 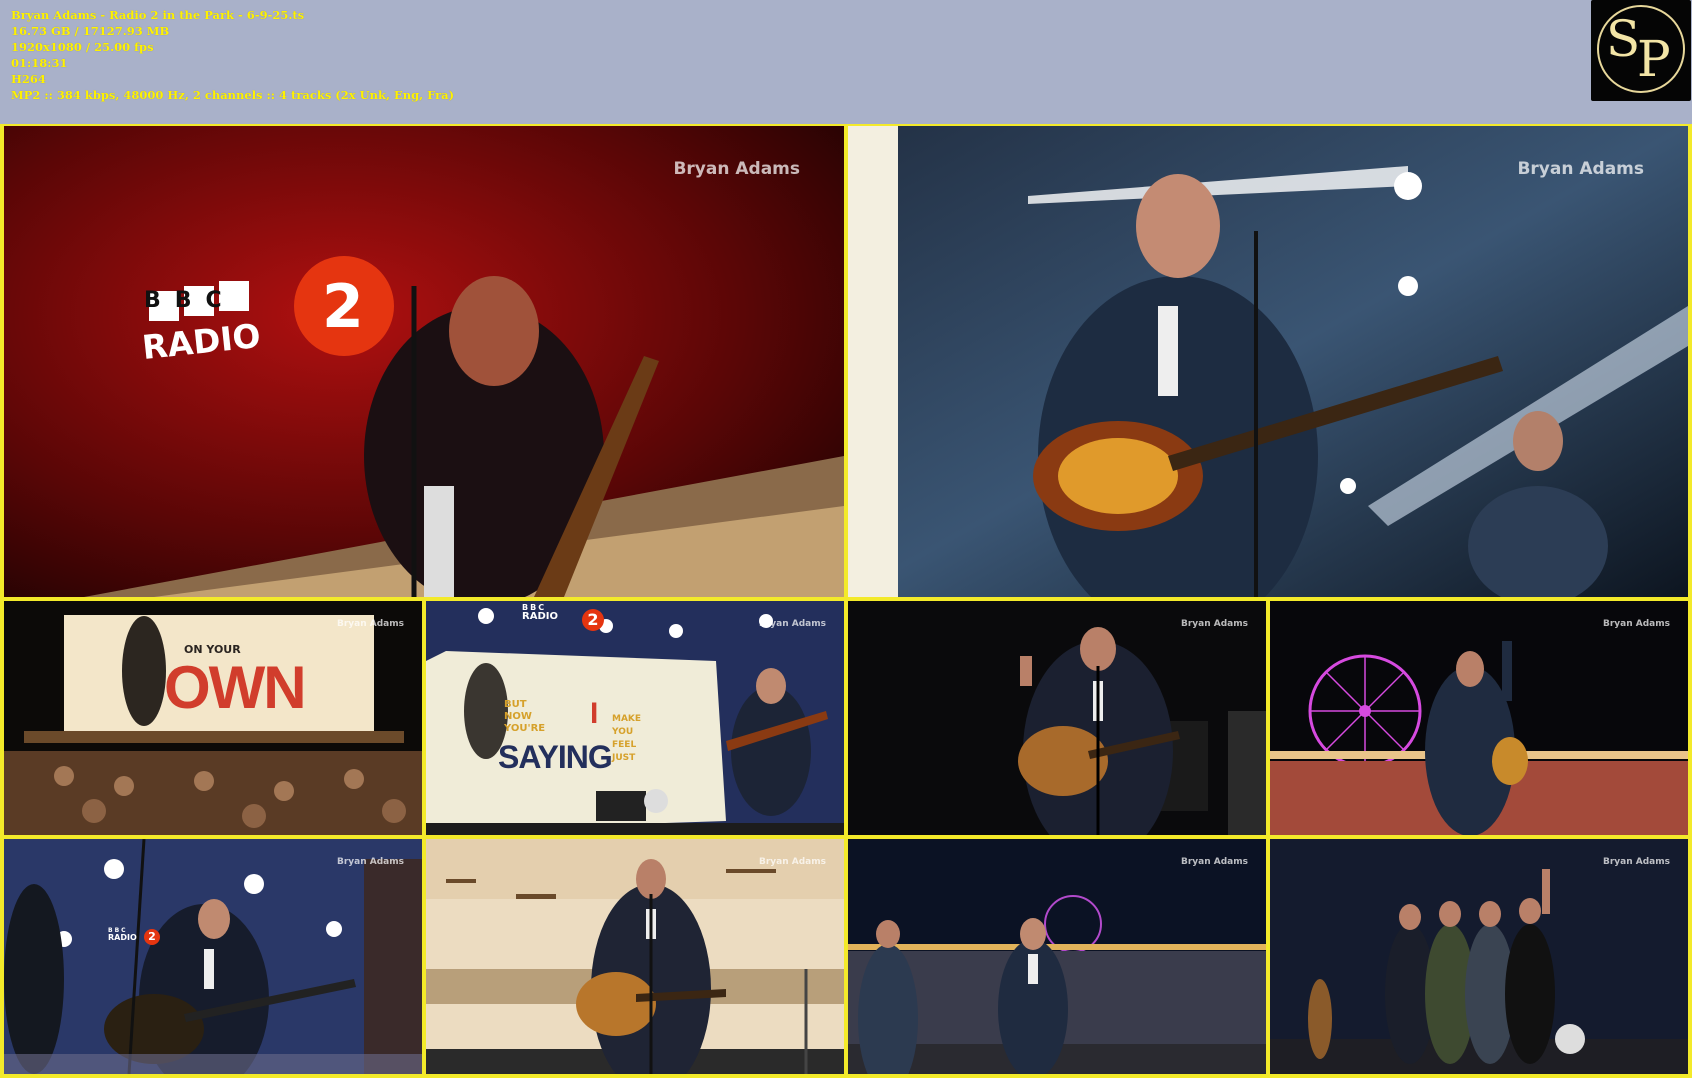 I want to click on thumbnail-8-image, so click(x=635, y=956).